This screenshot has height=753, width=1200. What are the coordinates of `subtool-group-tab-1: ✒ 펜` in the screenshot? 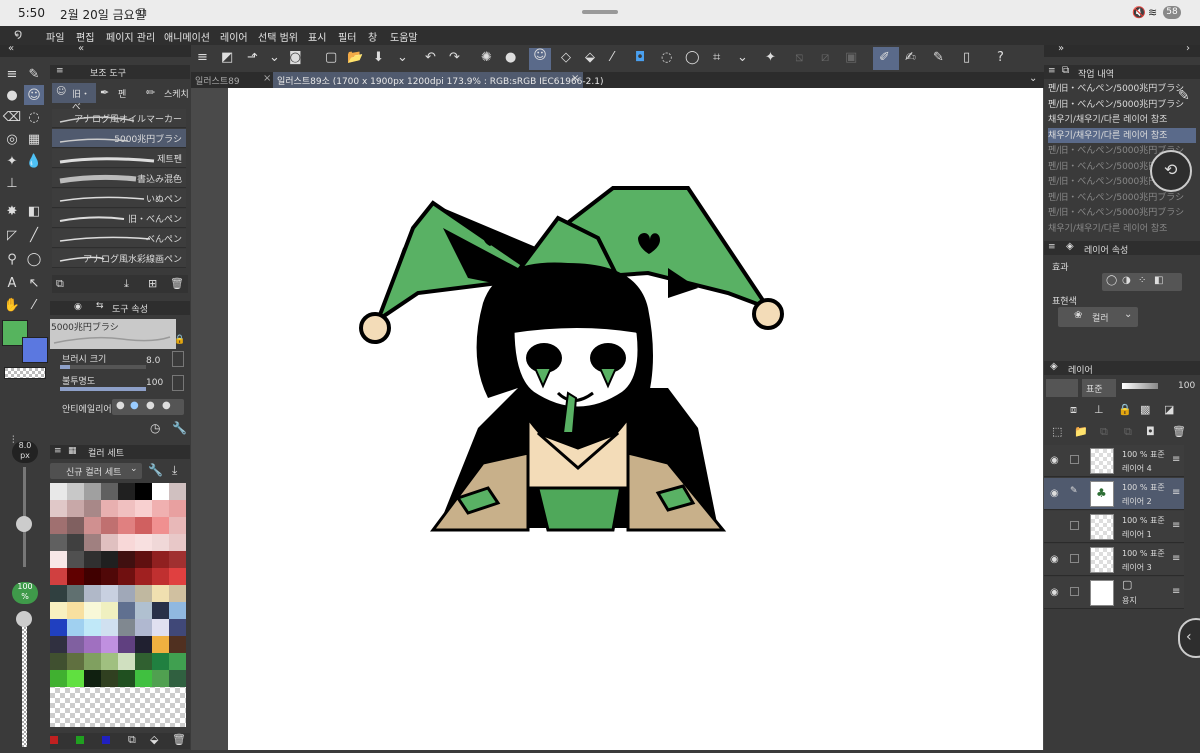 It's located at (120, 93).